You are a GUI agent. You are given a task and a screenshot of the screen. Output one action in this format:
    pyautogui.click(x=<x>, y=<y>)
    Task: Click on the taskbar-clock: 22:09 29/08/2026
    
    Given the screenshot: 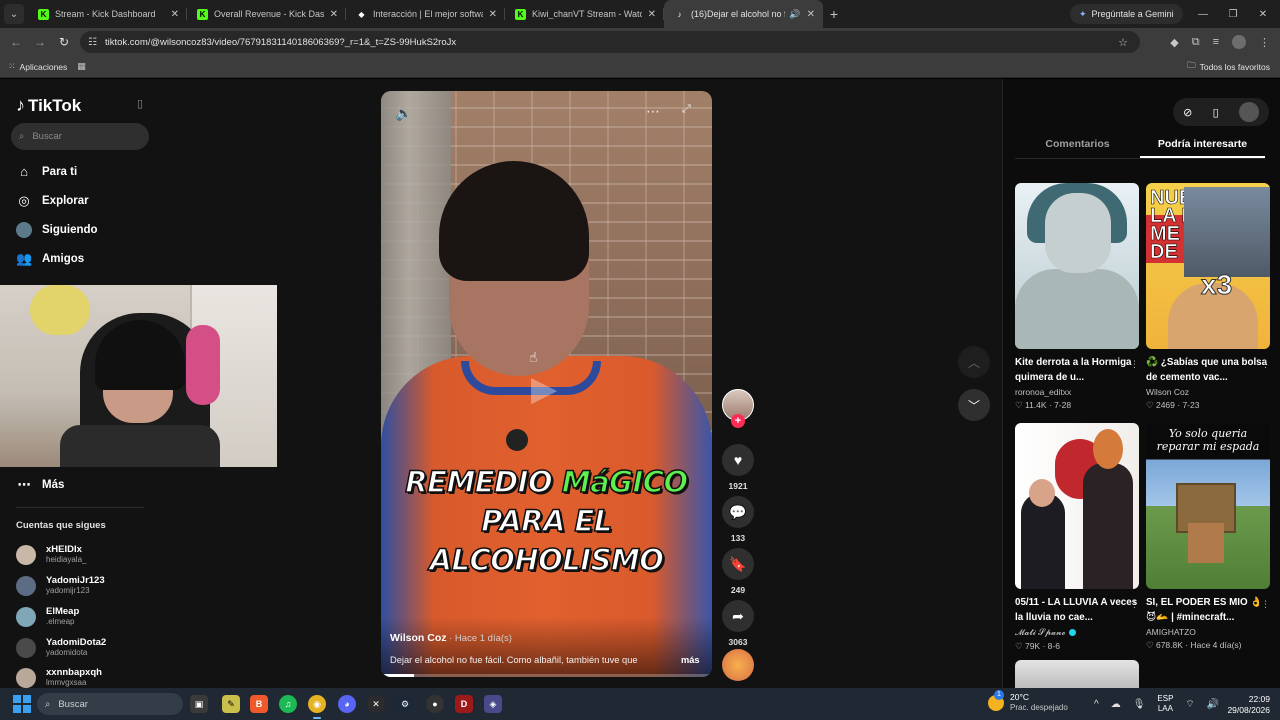 What is the action you would take?
    pyautogui.click(x=1248, y=705)
    